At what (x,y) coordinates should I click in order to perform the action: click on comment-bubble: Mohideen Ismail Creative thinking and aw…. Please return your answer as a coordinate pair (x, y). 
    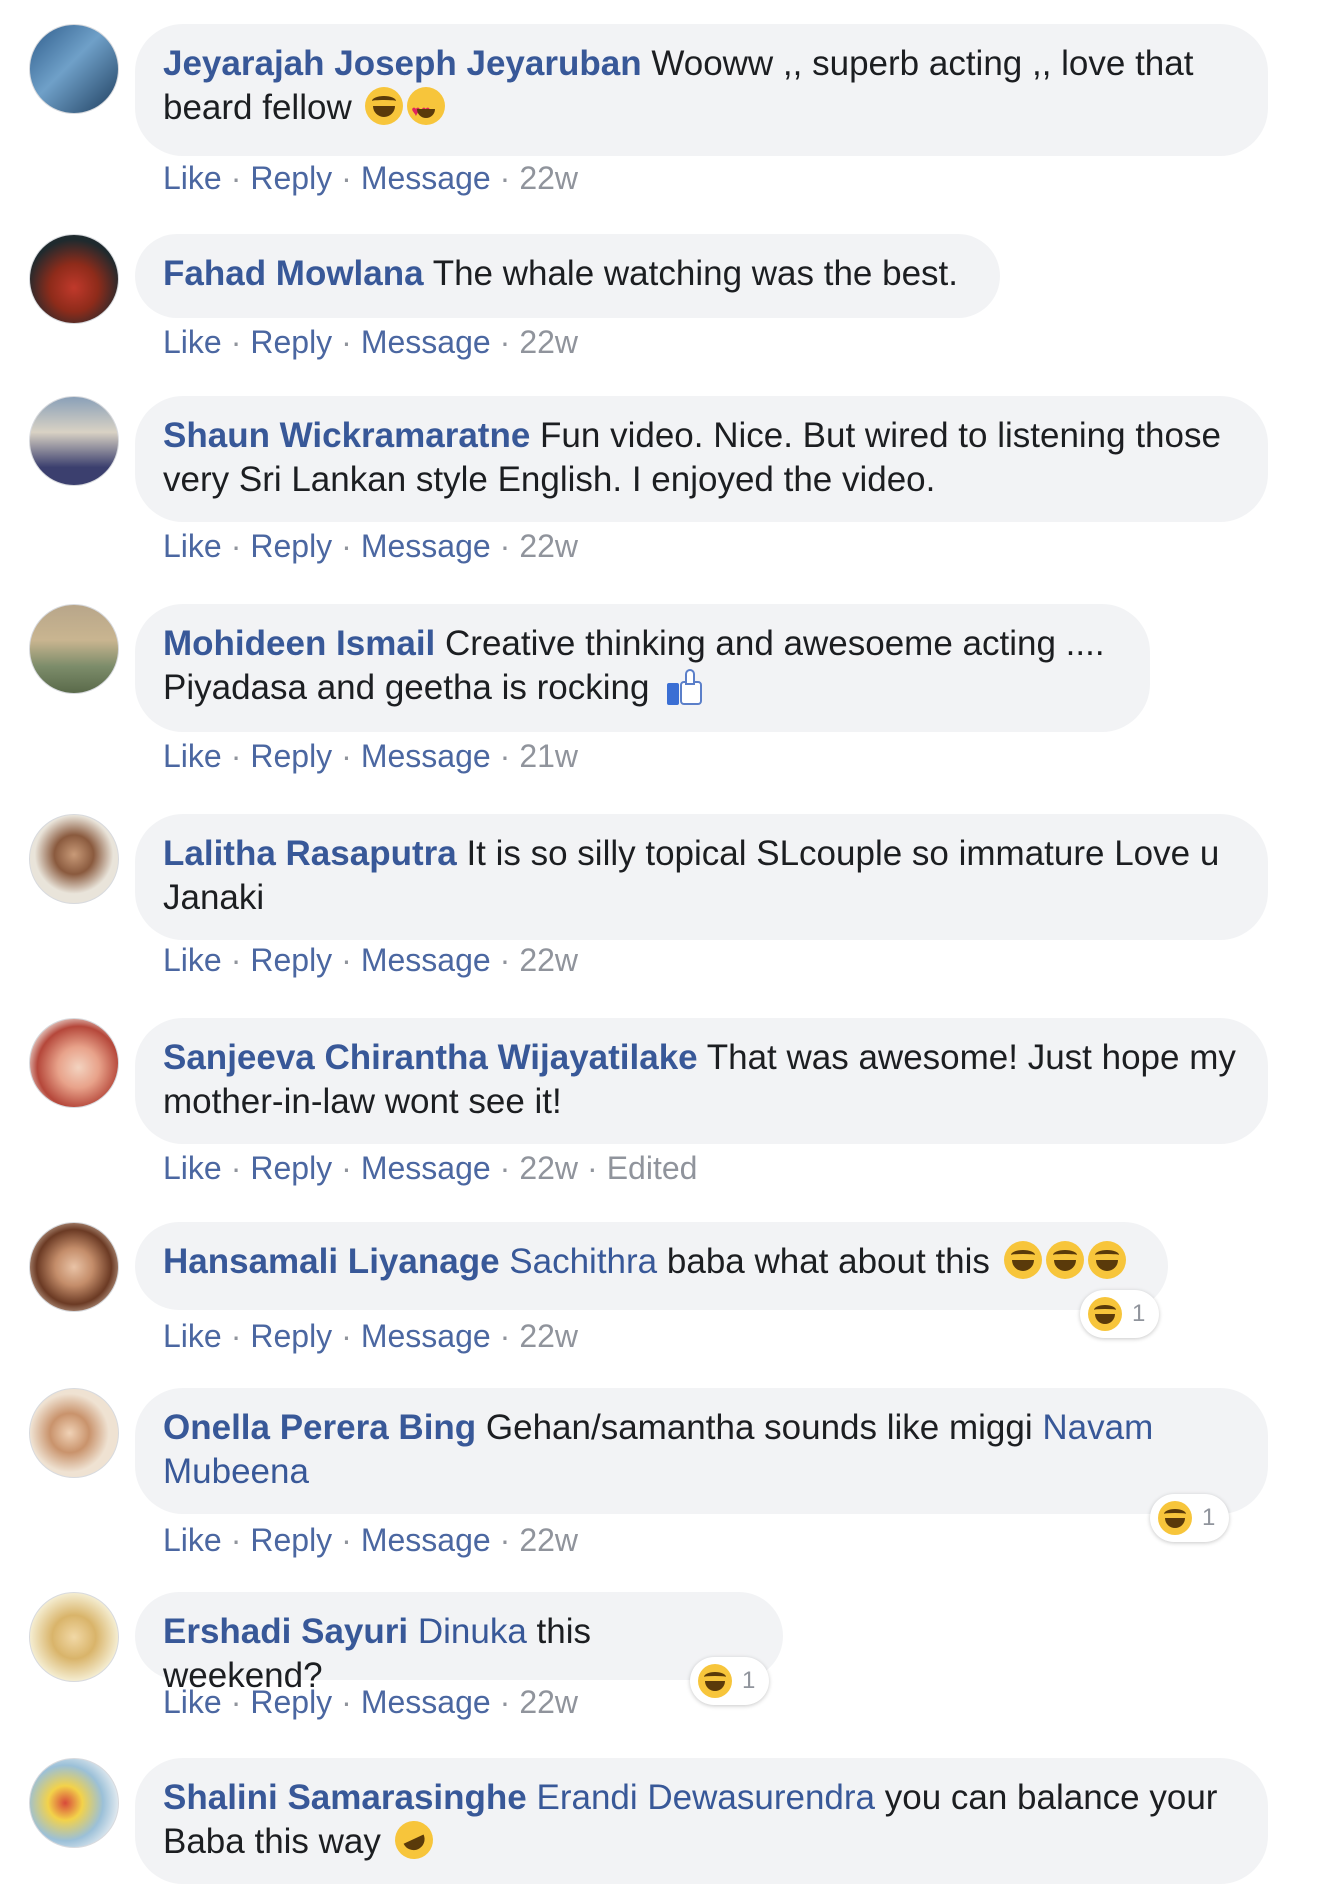
    Looking at the image, I should click on (642, 668).